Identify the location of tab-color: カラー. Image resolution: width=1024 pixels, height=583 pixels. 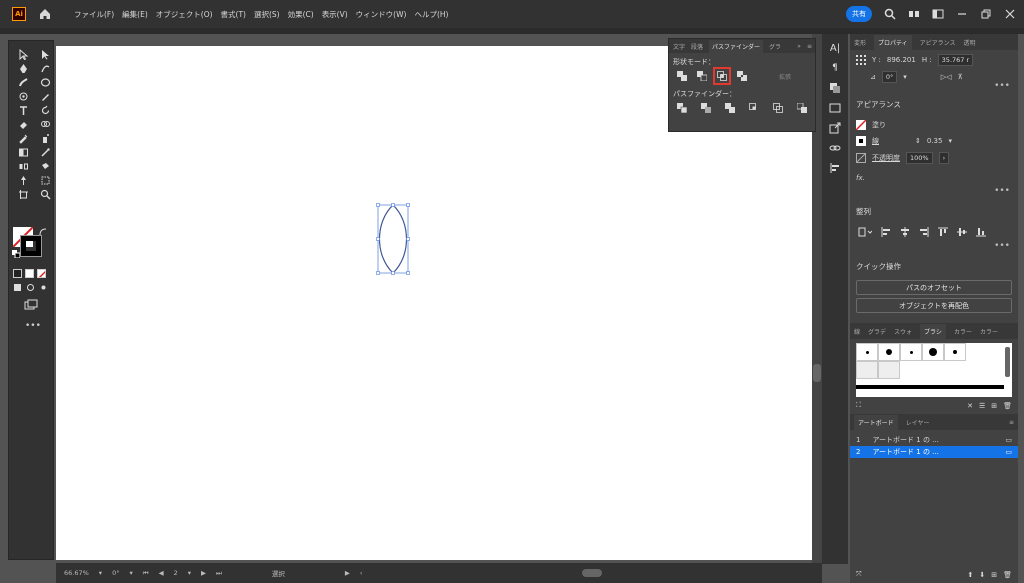
(963, 331).